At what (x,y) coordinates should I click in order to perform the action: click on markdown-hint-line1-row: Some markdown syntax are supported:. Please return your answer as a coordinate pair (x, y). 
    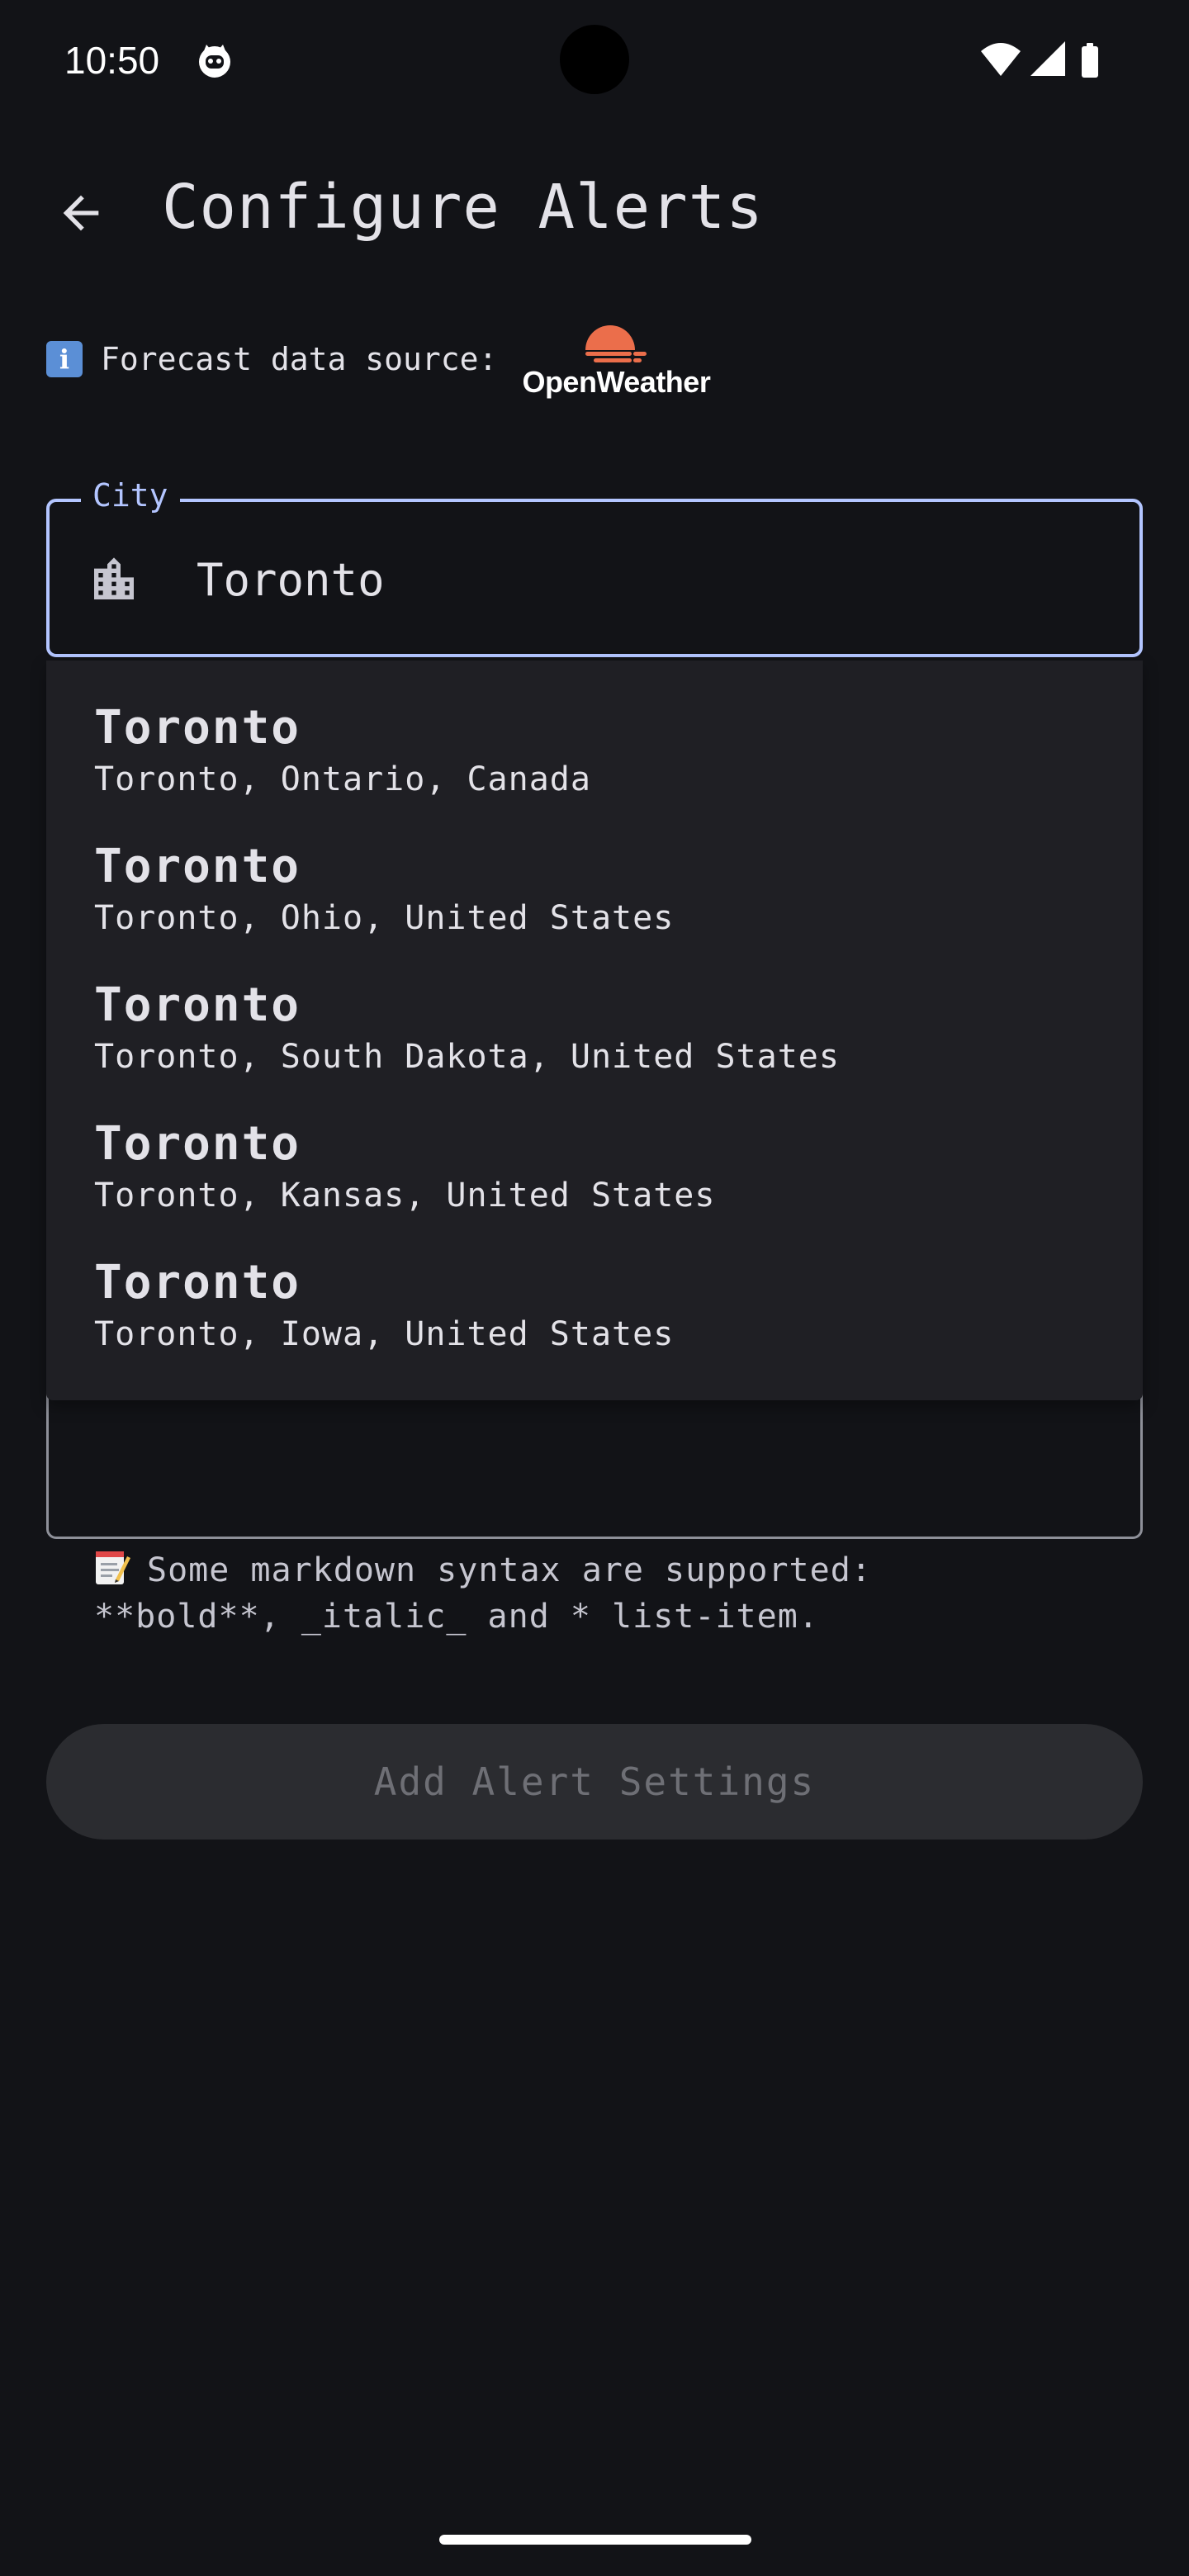
    Looking at the image, I should click on (606, 1570).